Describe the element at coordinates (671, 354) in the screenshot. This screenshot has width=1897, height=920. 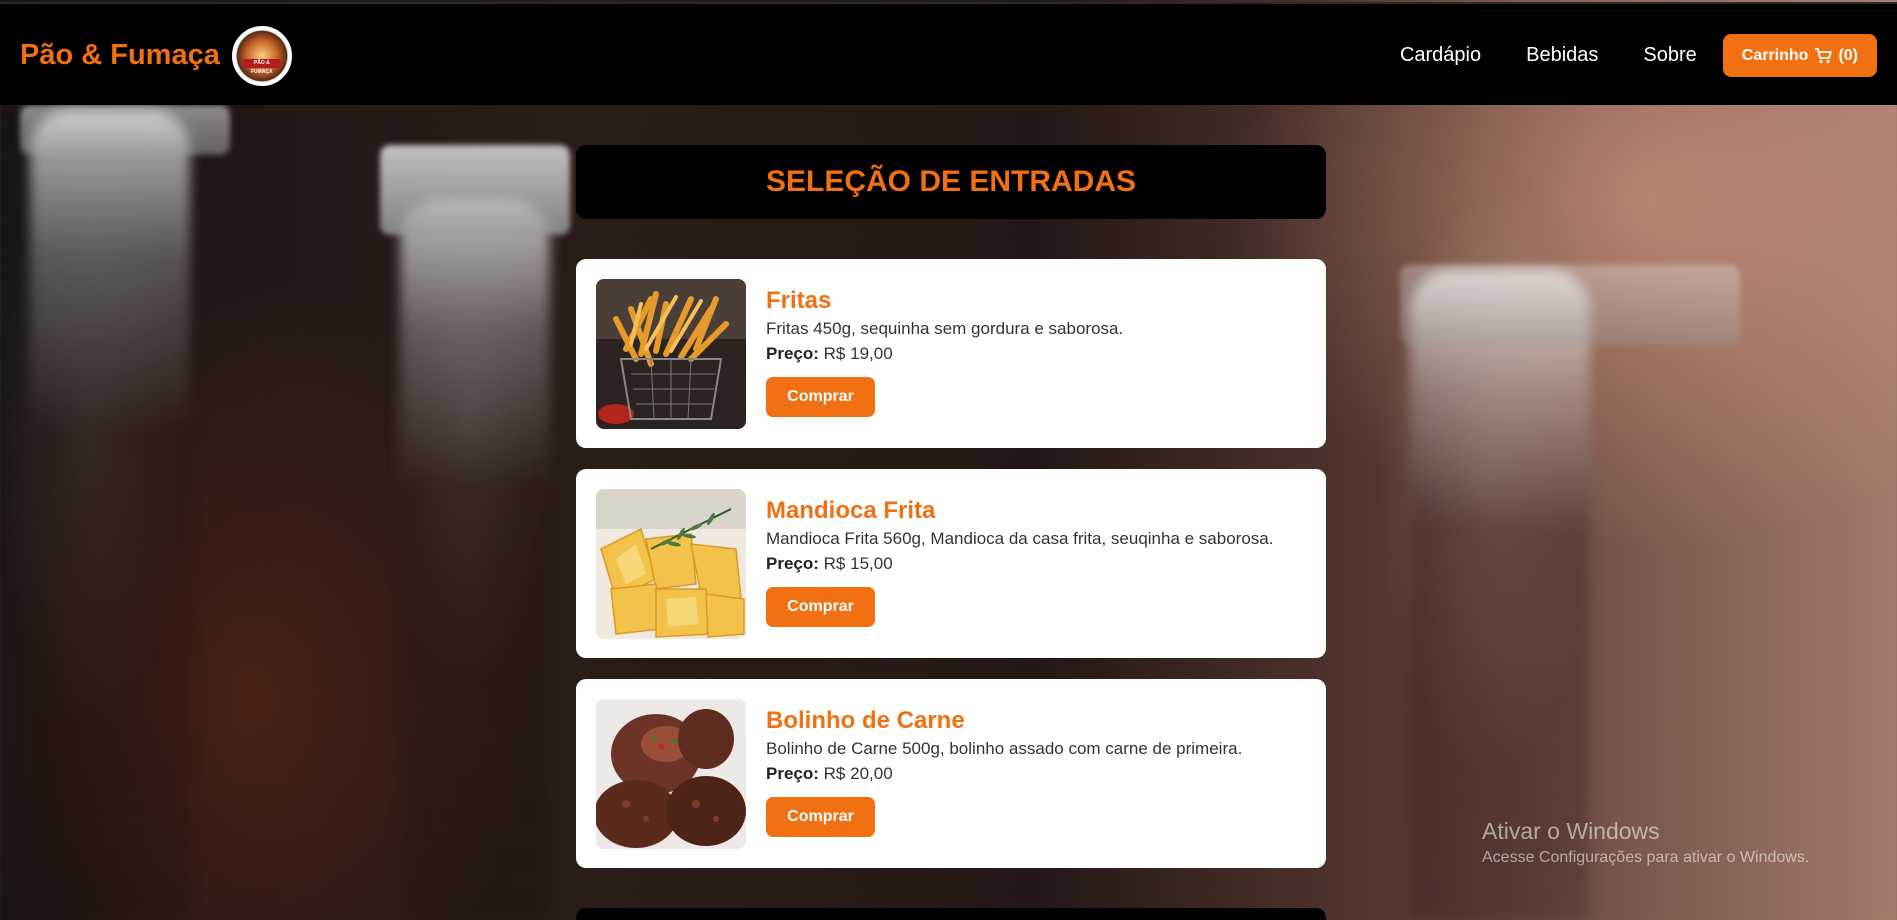
I see `french-fries-image` at that location.